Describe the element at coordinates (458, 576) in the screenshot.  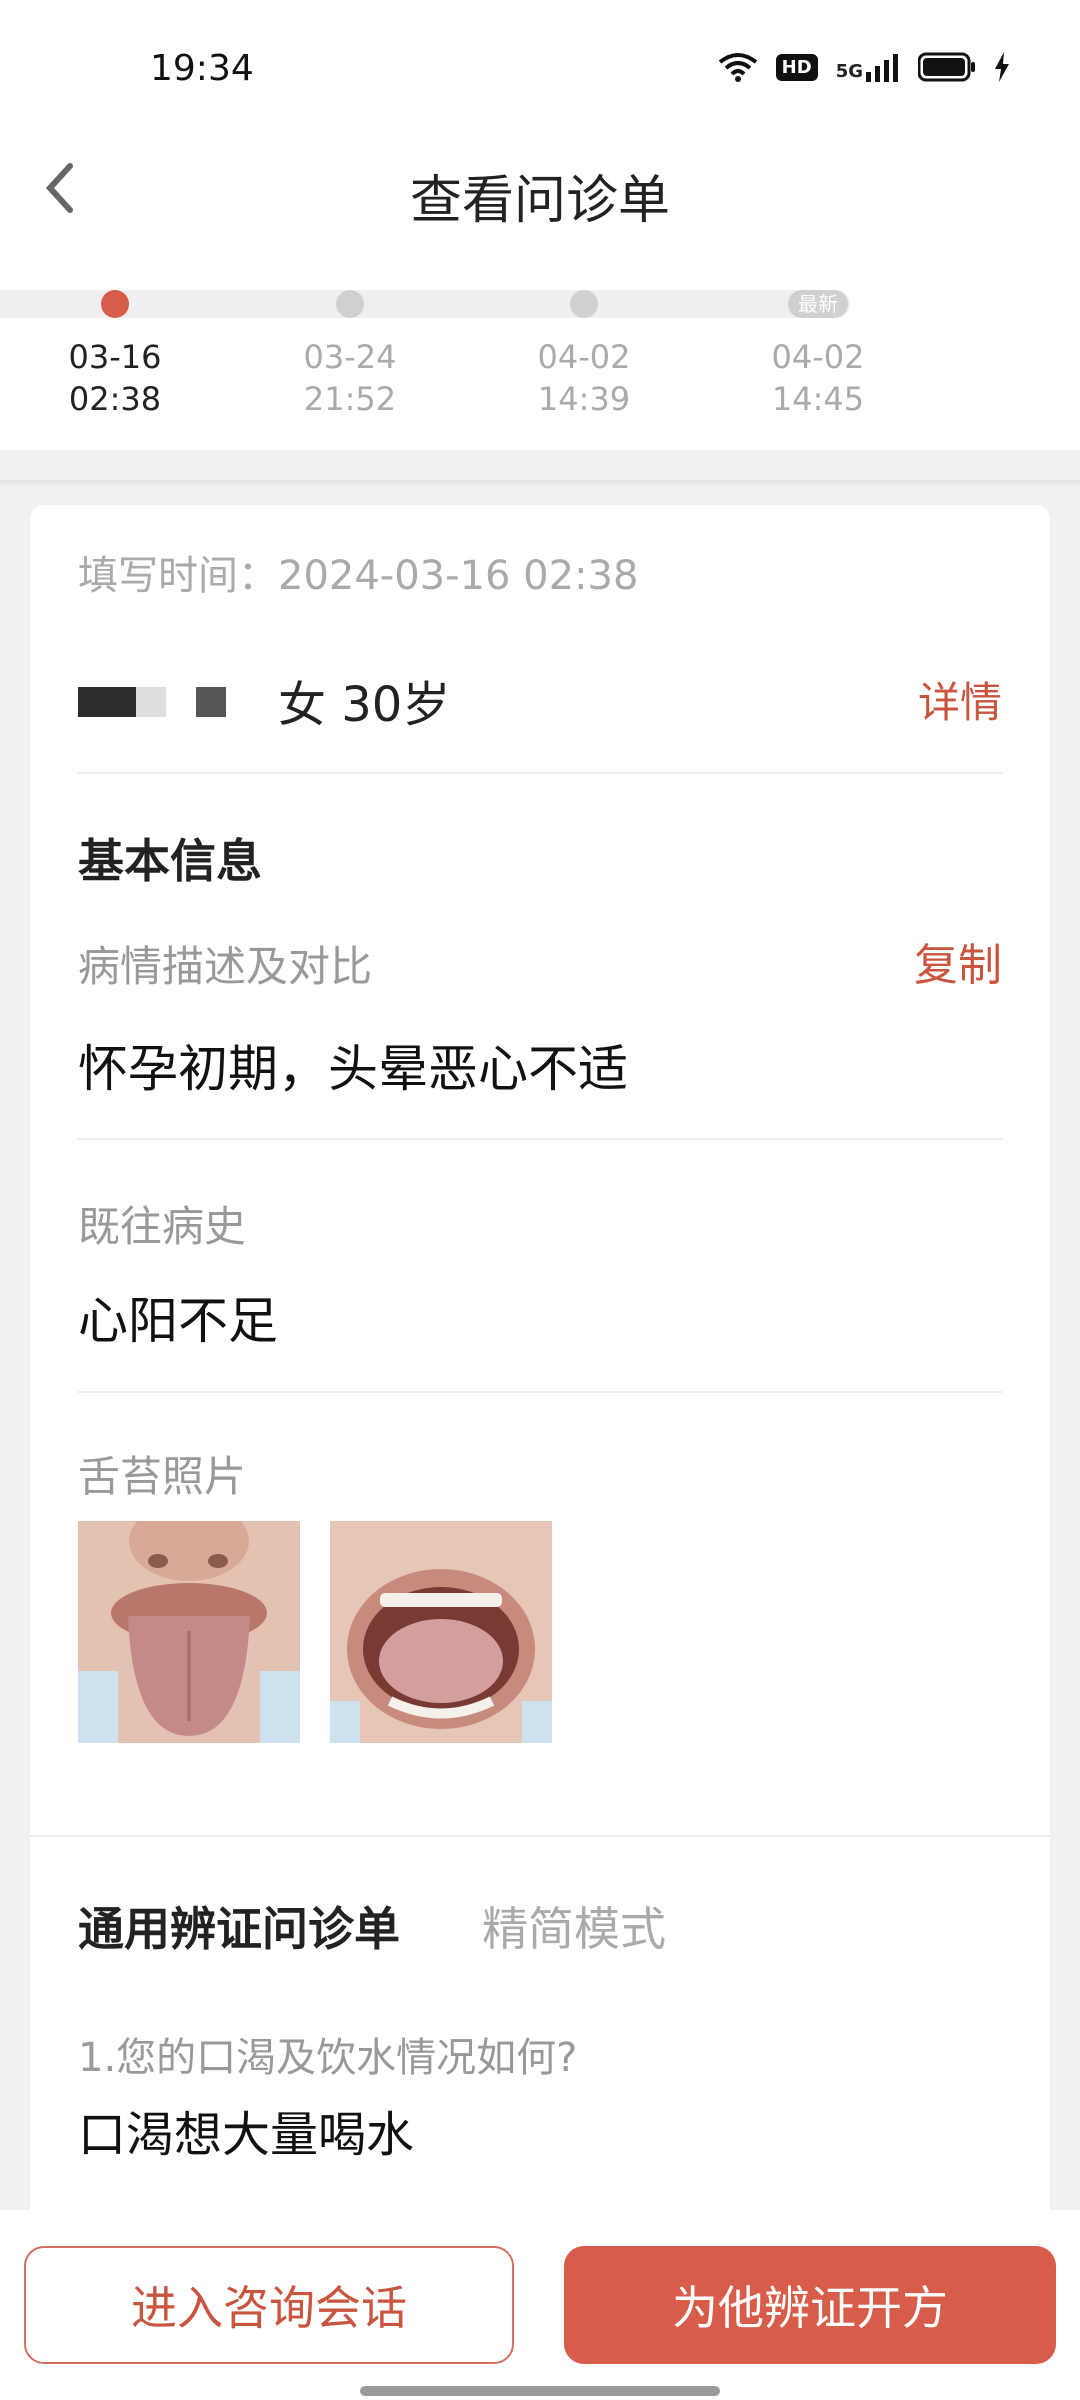
I see `fill-time-value: 2024-03-16 02:38` at that location.